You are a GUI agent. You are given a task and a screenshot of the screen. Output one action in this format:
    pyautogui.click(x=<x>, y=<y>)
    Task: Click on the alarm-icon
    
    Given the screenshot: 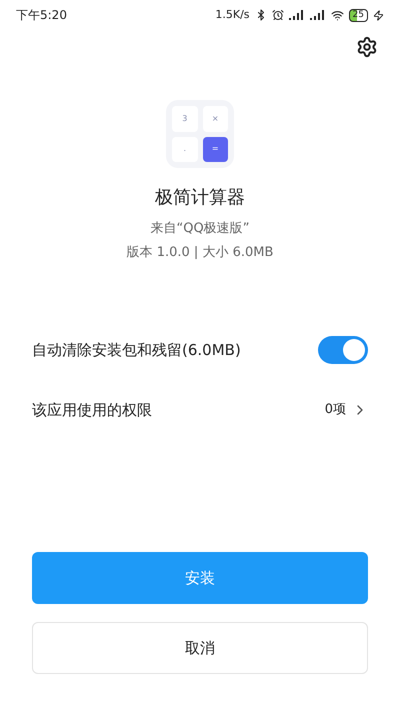 What is the action you would take?
    pyautogui.click(x=278, y=15)
    